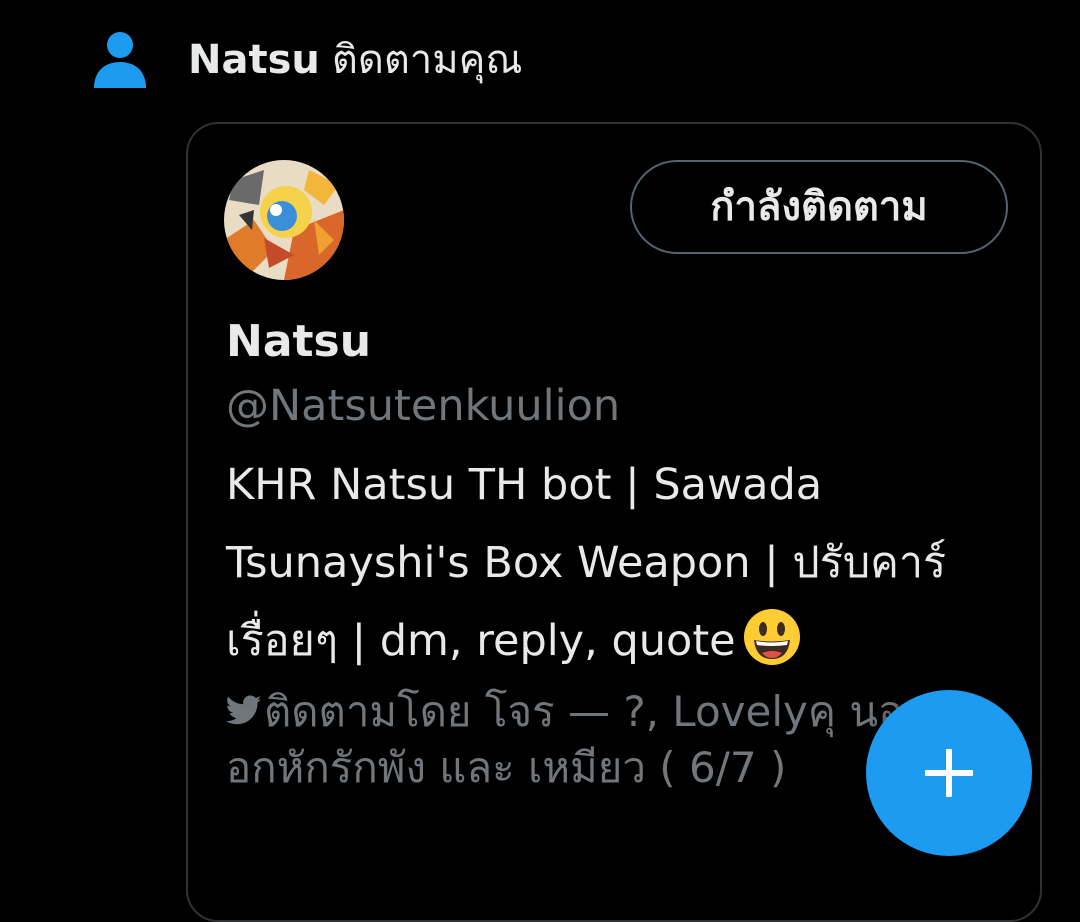 Image resolution: width=1080 pixels, height=922 pixels. What do you see at coordinates (423, 406) in the screenshot?
I see `user-handle: @Natsutenkuulion` at bounding box center [423, 406].